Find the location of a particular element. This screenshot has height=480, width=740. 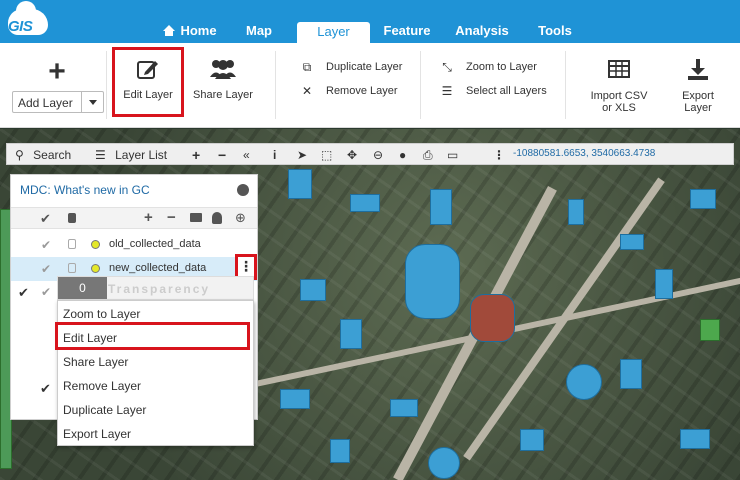

menu-item-duplicate-layer: Duplicate Layer is located at coordinates (104, 410).